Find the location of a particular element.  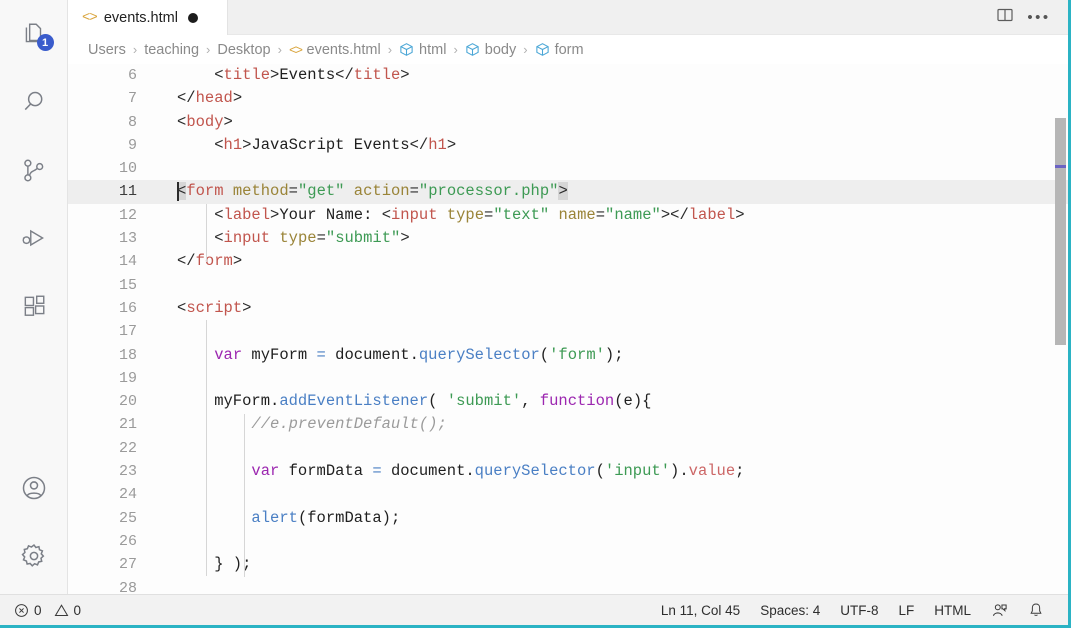

gear-icon is located at coordinates (34, 556).